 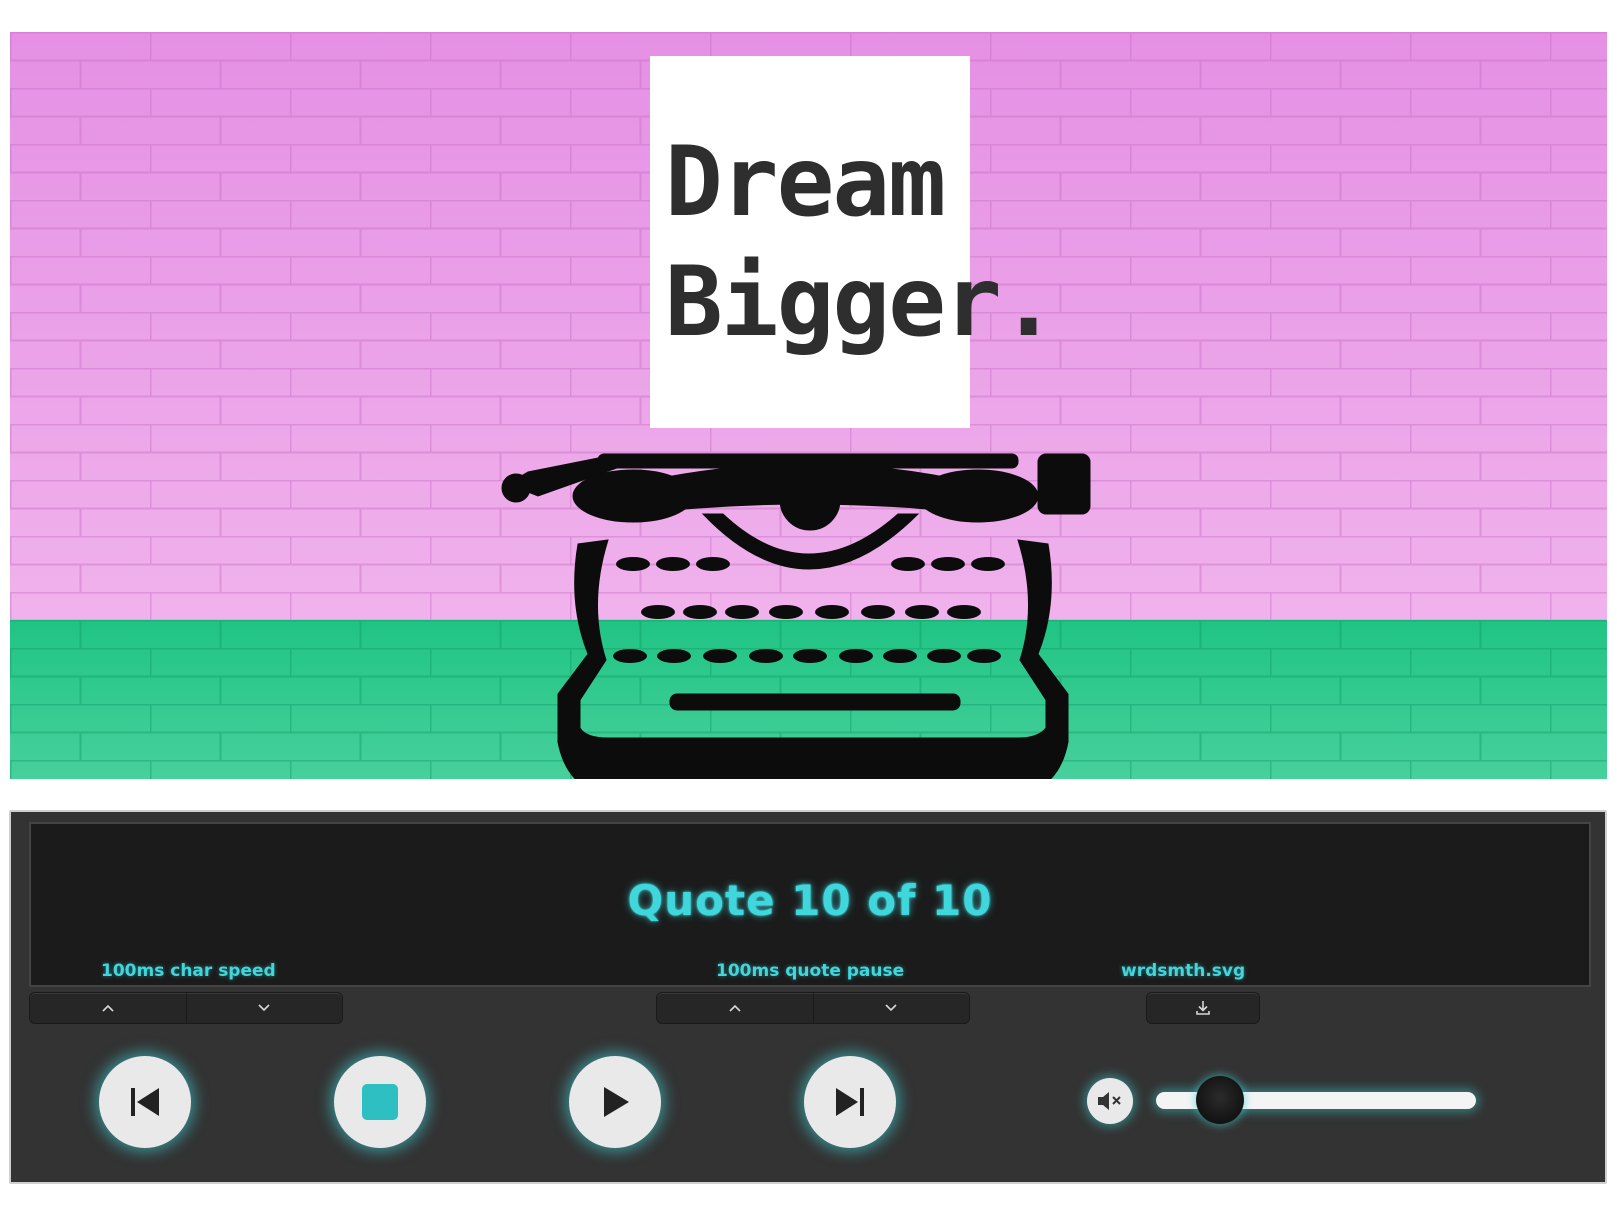 I want to click on quote-line-2: Bigger., so click(x=861, y=302).